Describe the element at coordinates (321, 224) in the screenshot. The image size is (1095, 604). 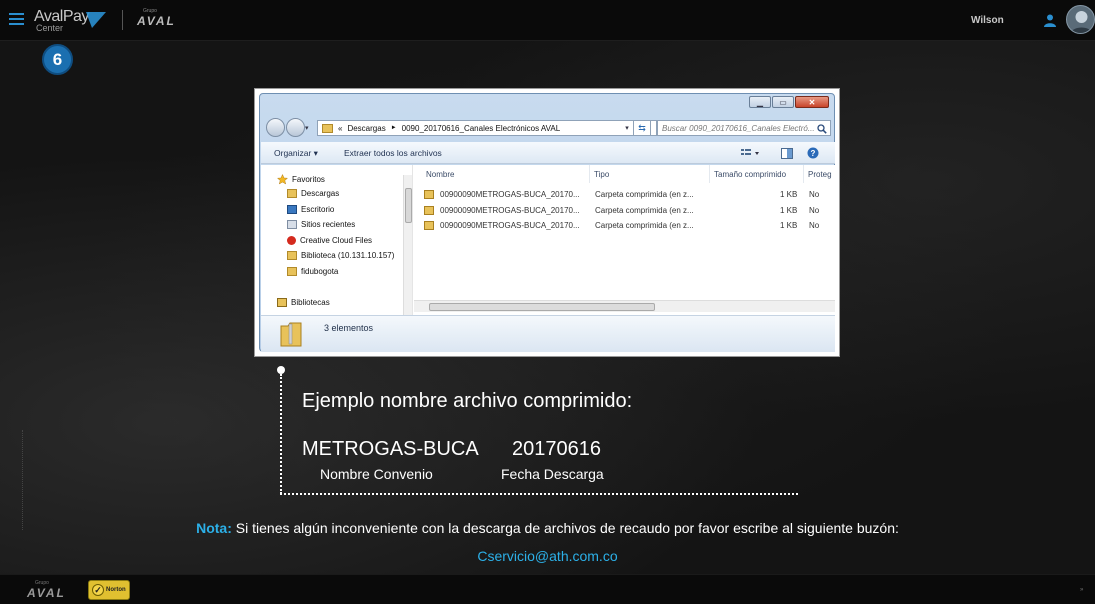
I see `nav-sitios-recientes: Sitios recientes` at that location.